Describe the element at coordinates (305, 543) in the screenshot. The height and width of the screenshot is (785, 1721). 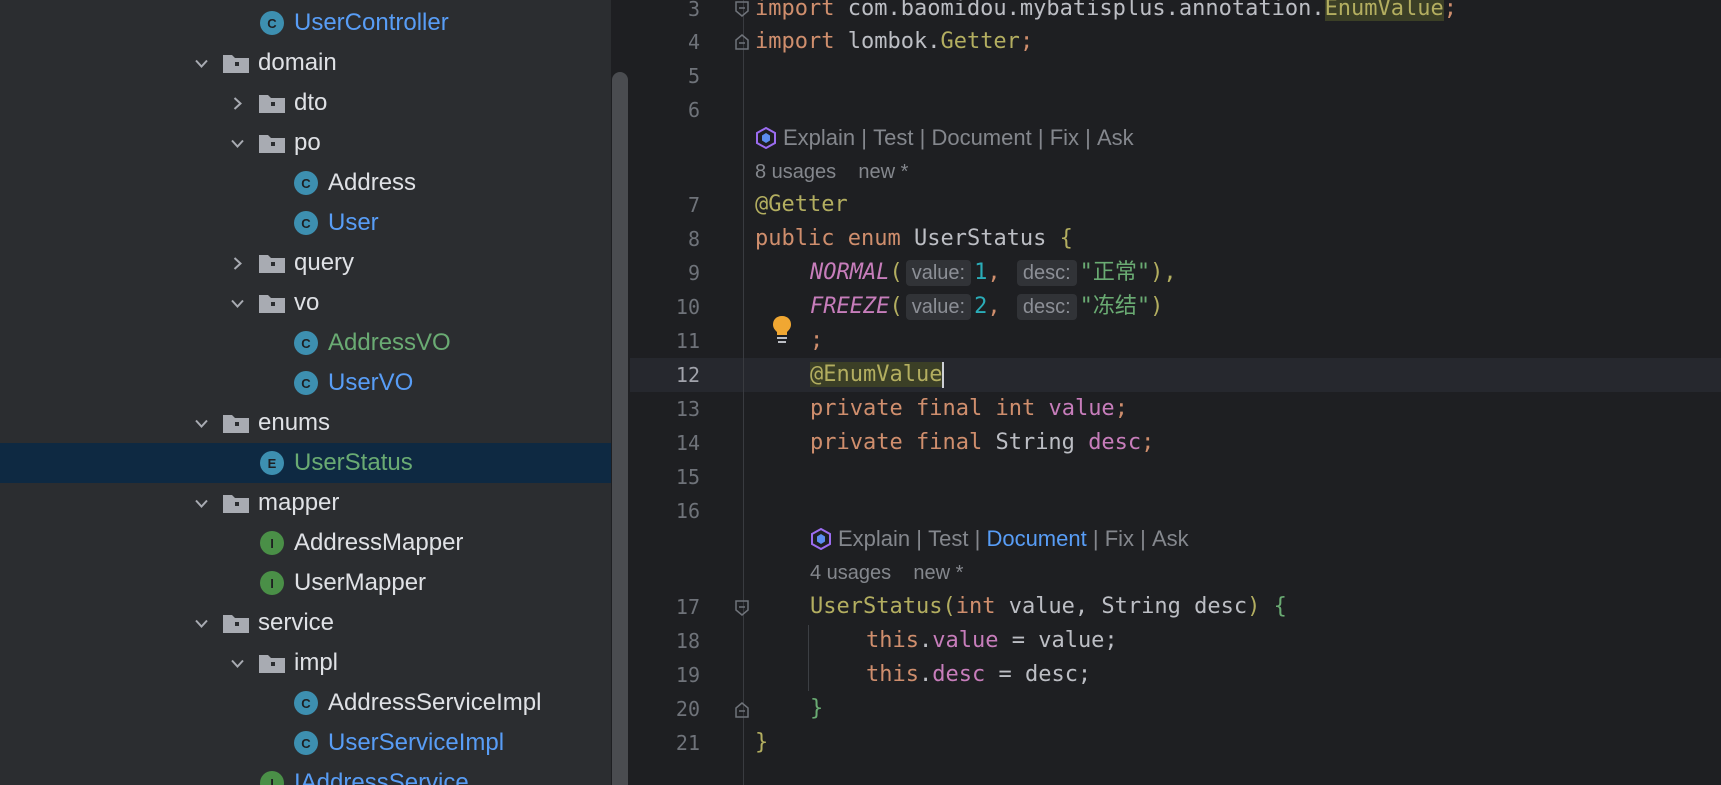
I see `tree-item-addressmapper: I AddressMapper` at that location.